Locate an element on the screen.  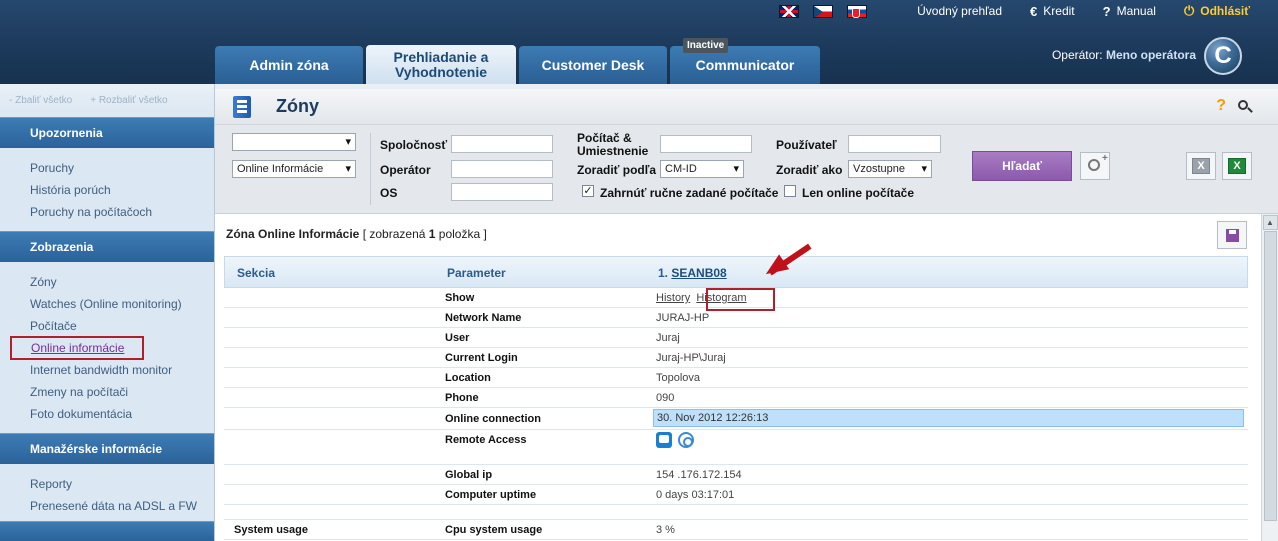
header-computer: 1. SEANB08 is located at coordinates (692, 273).